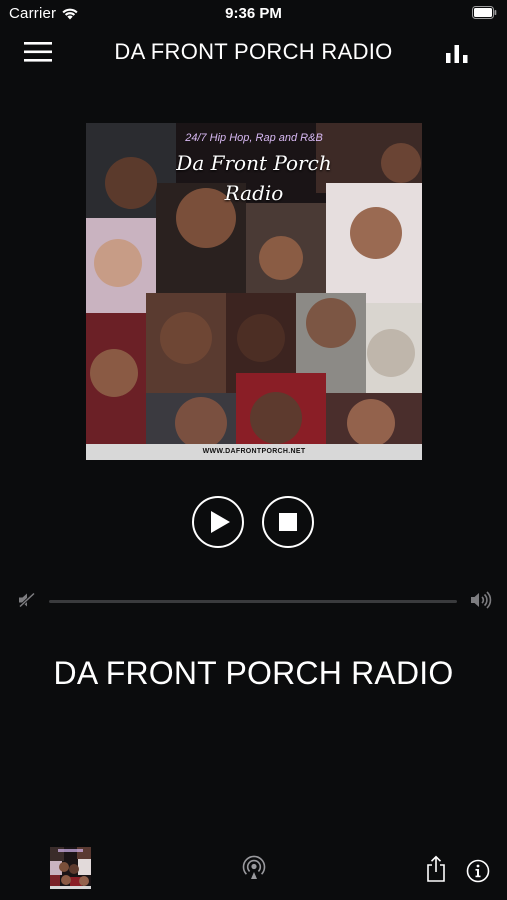 This screenshot has height=900, width=507. I want to click on status-bar: Carrier 9:36 PM, so click(253, 14).